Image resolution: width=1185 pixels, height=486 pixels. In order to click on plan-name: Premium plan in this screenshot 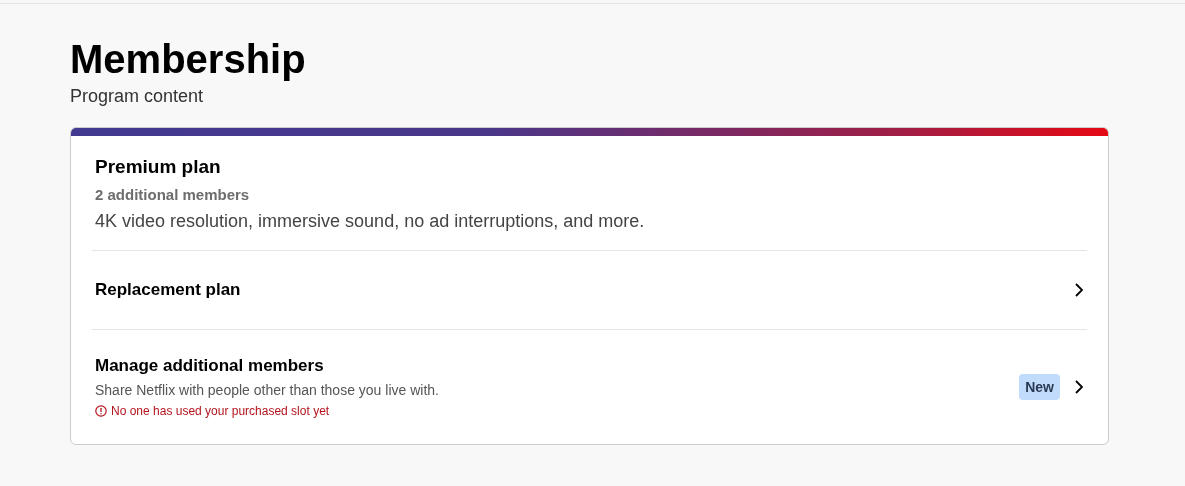, I will do `click(158, 167)`.